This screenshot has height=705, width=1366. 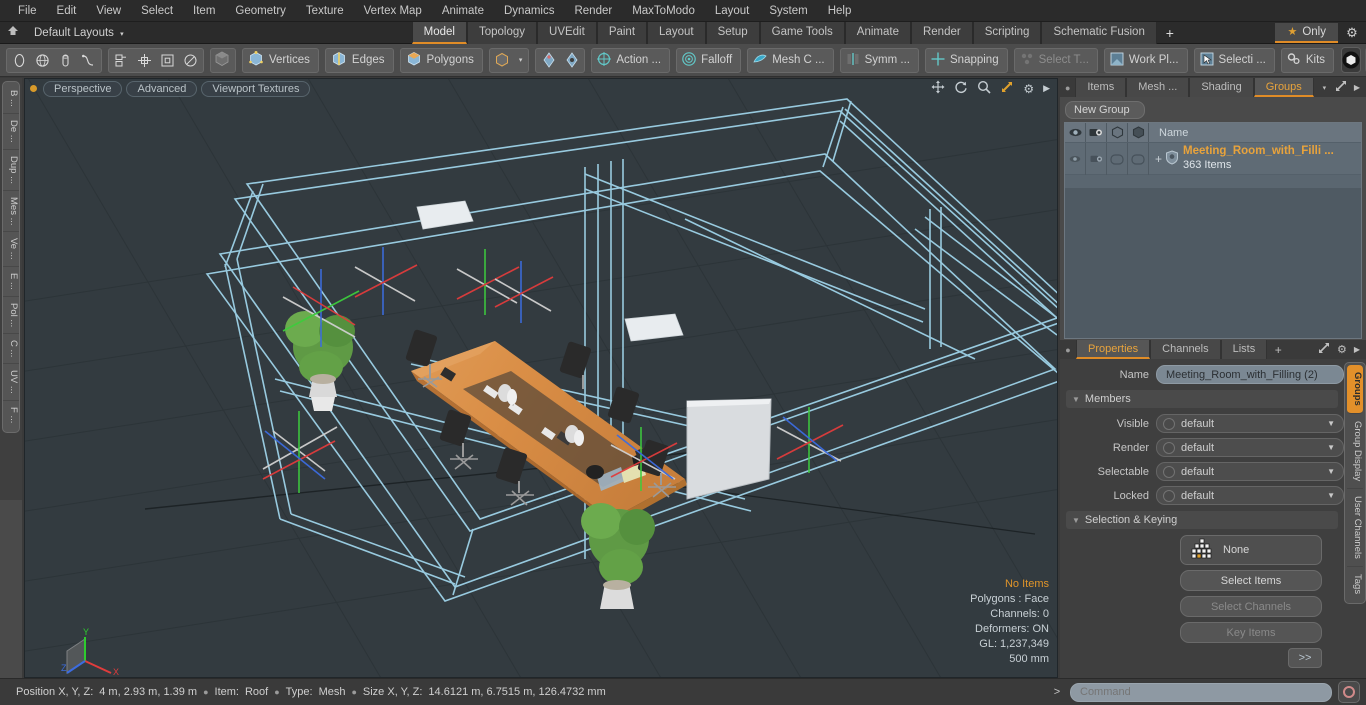 I want to click on camera-icon, so click(x=1096, y=132).